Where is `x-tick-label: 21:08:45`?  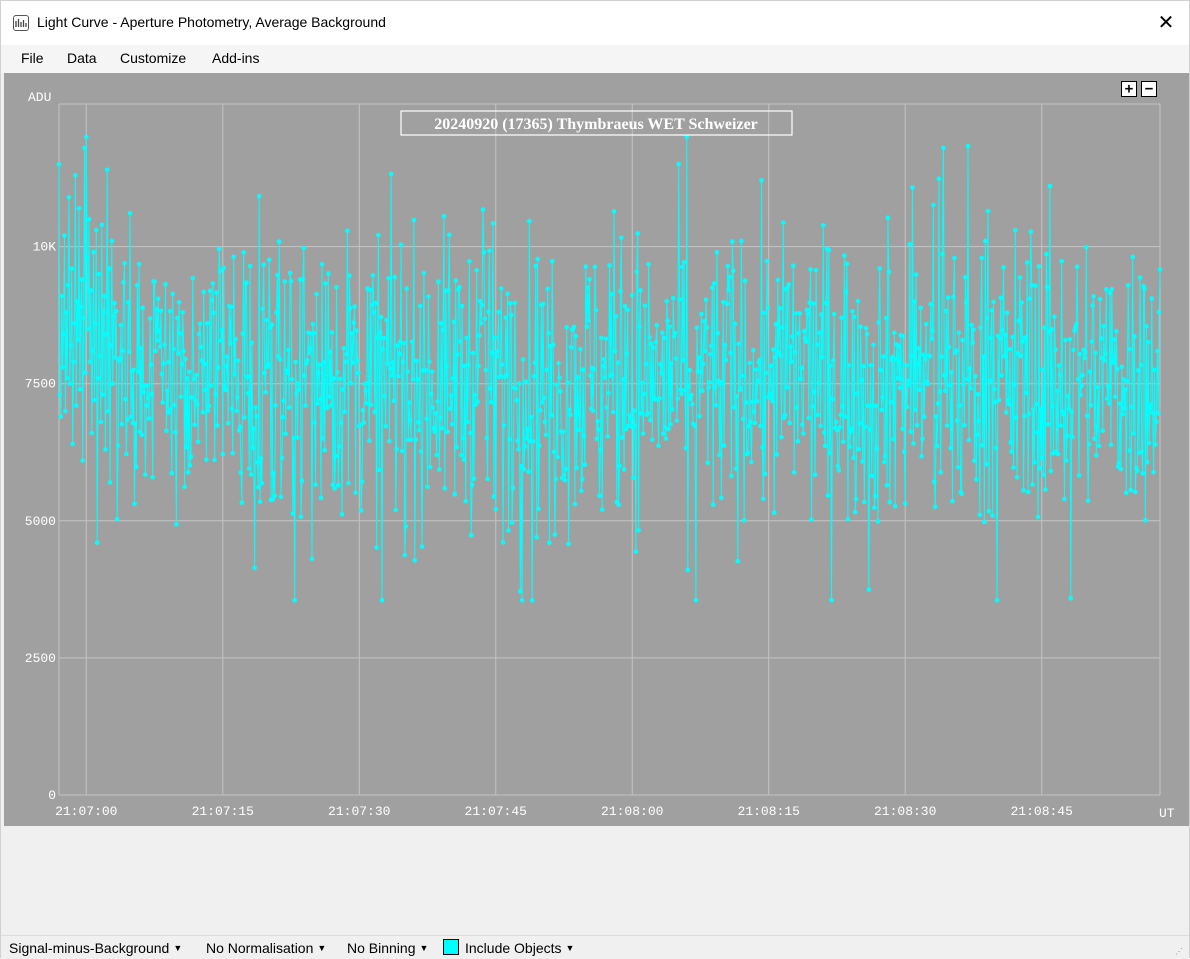 x-tick-label: 21:08:45 is located at coordinates (1041, 811).